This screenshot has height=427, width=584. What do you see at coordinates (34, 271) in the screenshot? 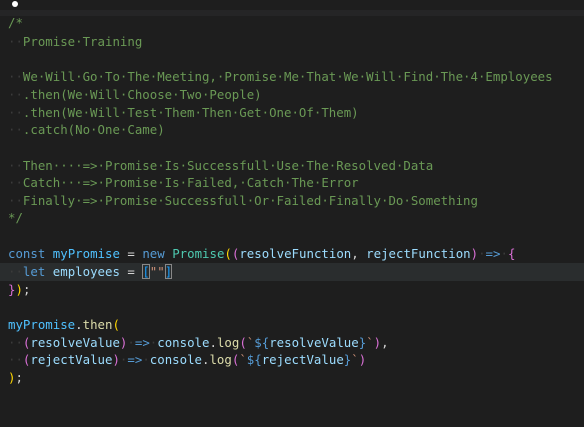
I see `keyword-let: let` at bounding box center [34, 271].